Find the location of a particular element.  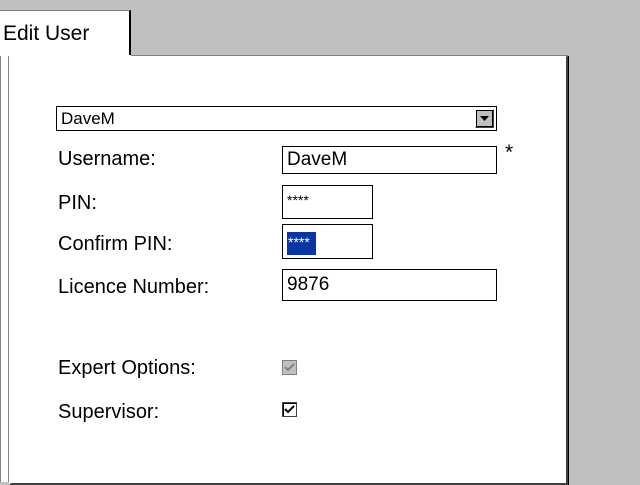

confirm-pin-field: **** is located at coordinates (327, 241).